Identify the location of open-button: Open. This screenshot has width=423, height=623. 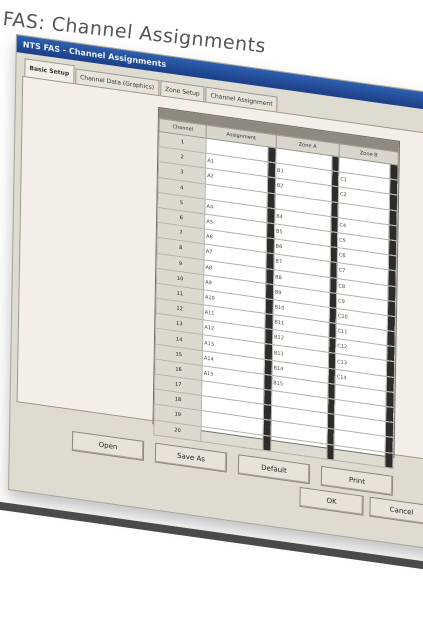
(108, 445).